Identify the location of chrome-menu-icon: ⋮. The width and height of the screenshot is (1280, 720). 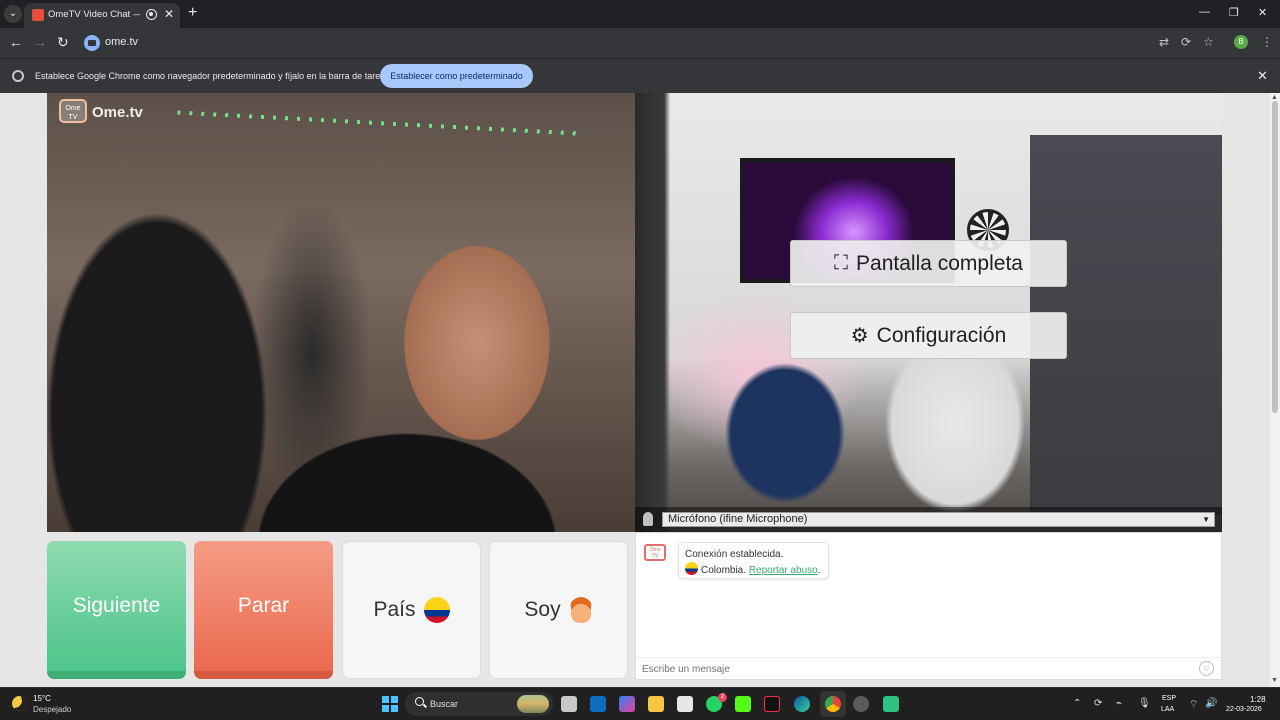
(1267, 42).